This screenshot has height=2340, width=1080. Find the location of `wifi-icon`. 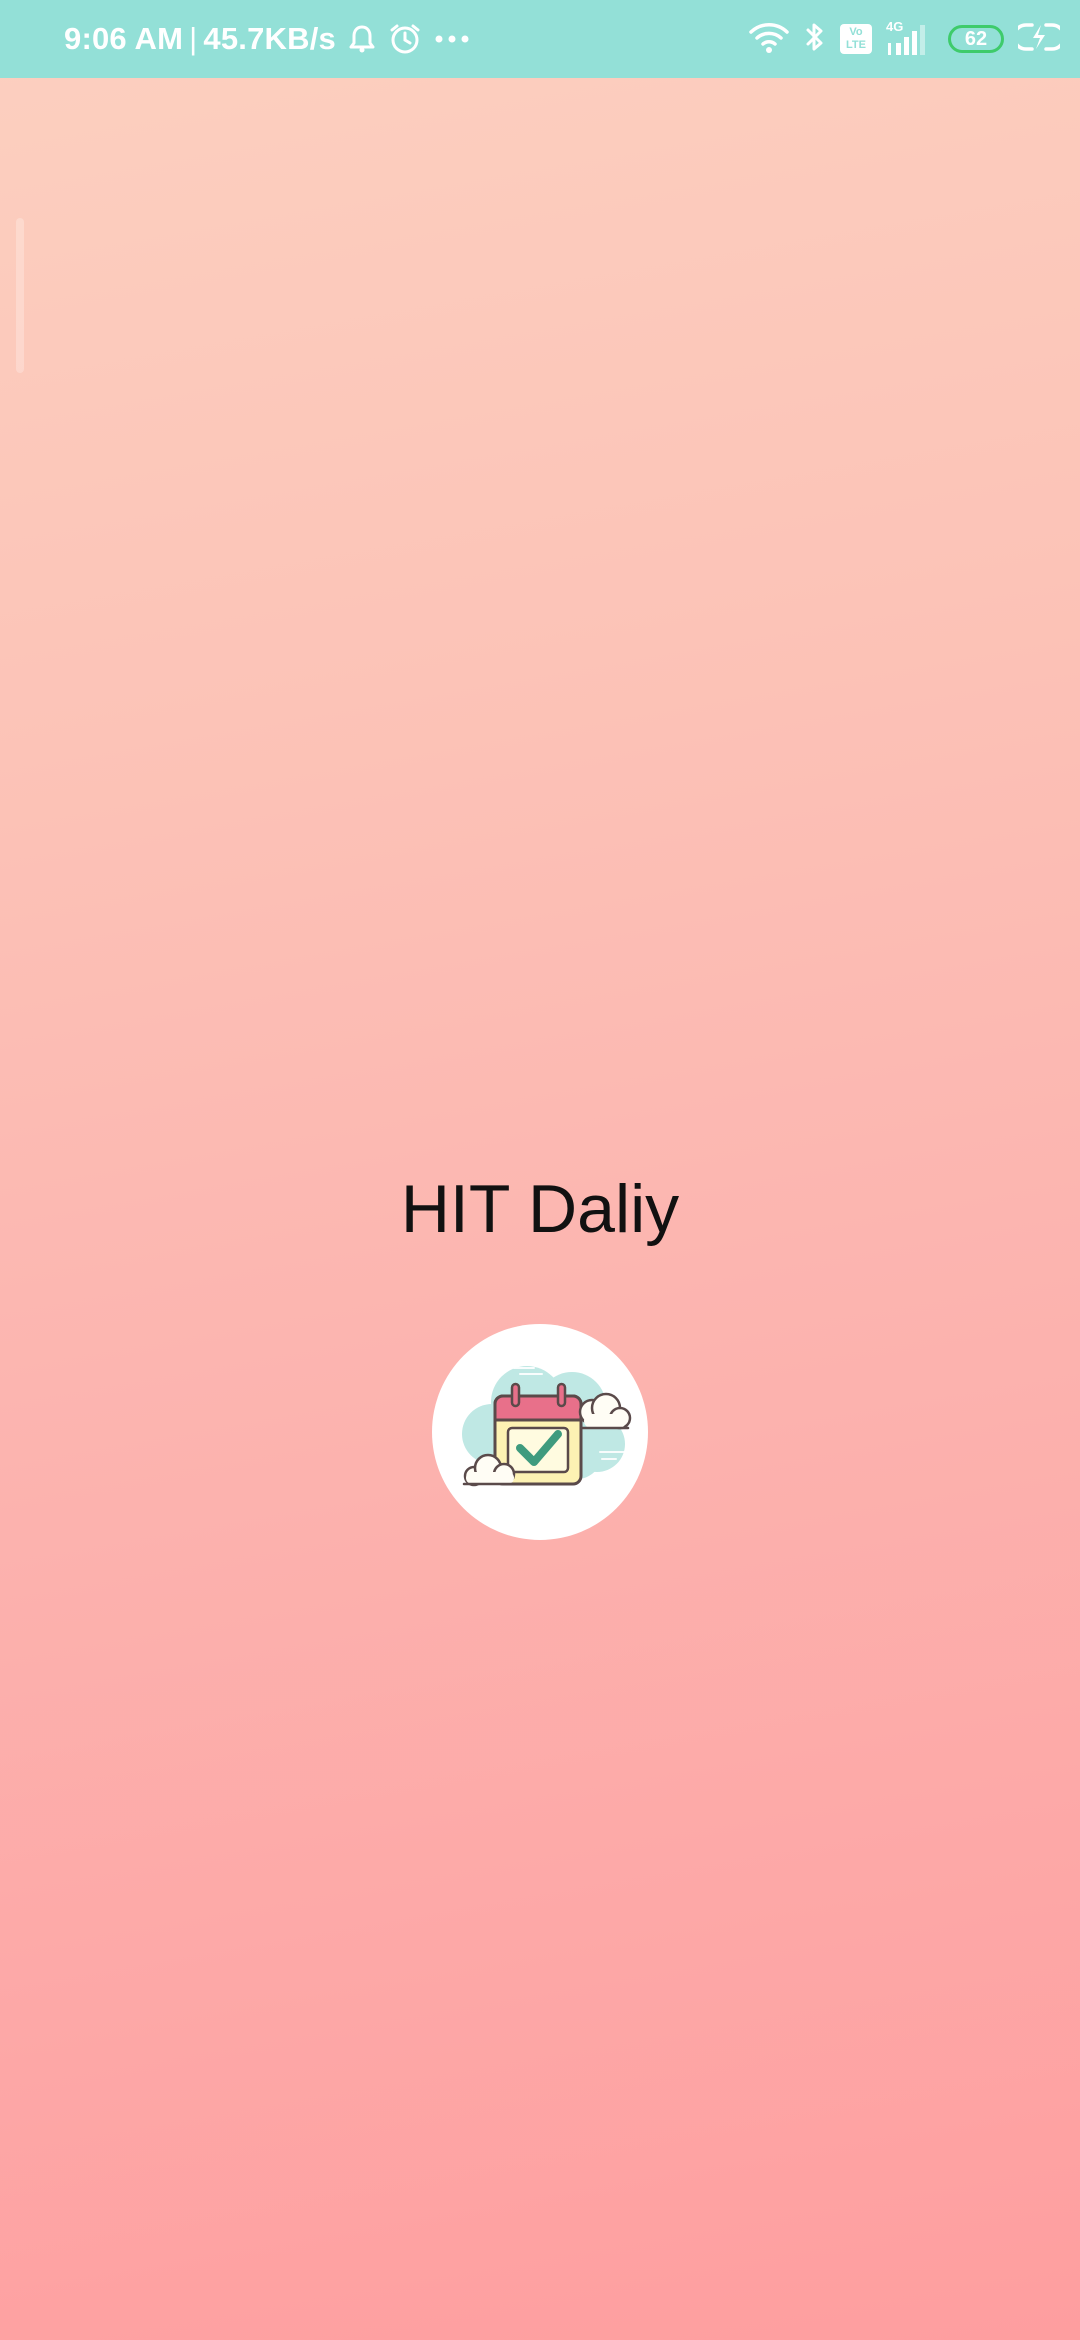

wifi-icon is located at coordinates (769, 39).